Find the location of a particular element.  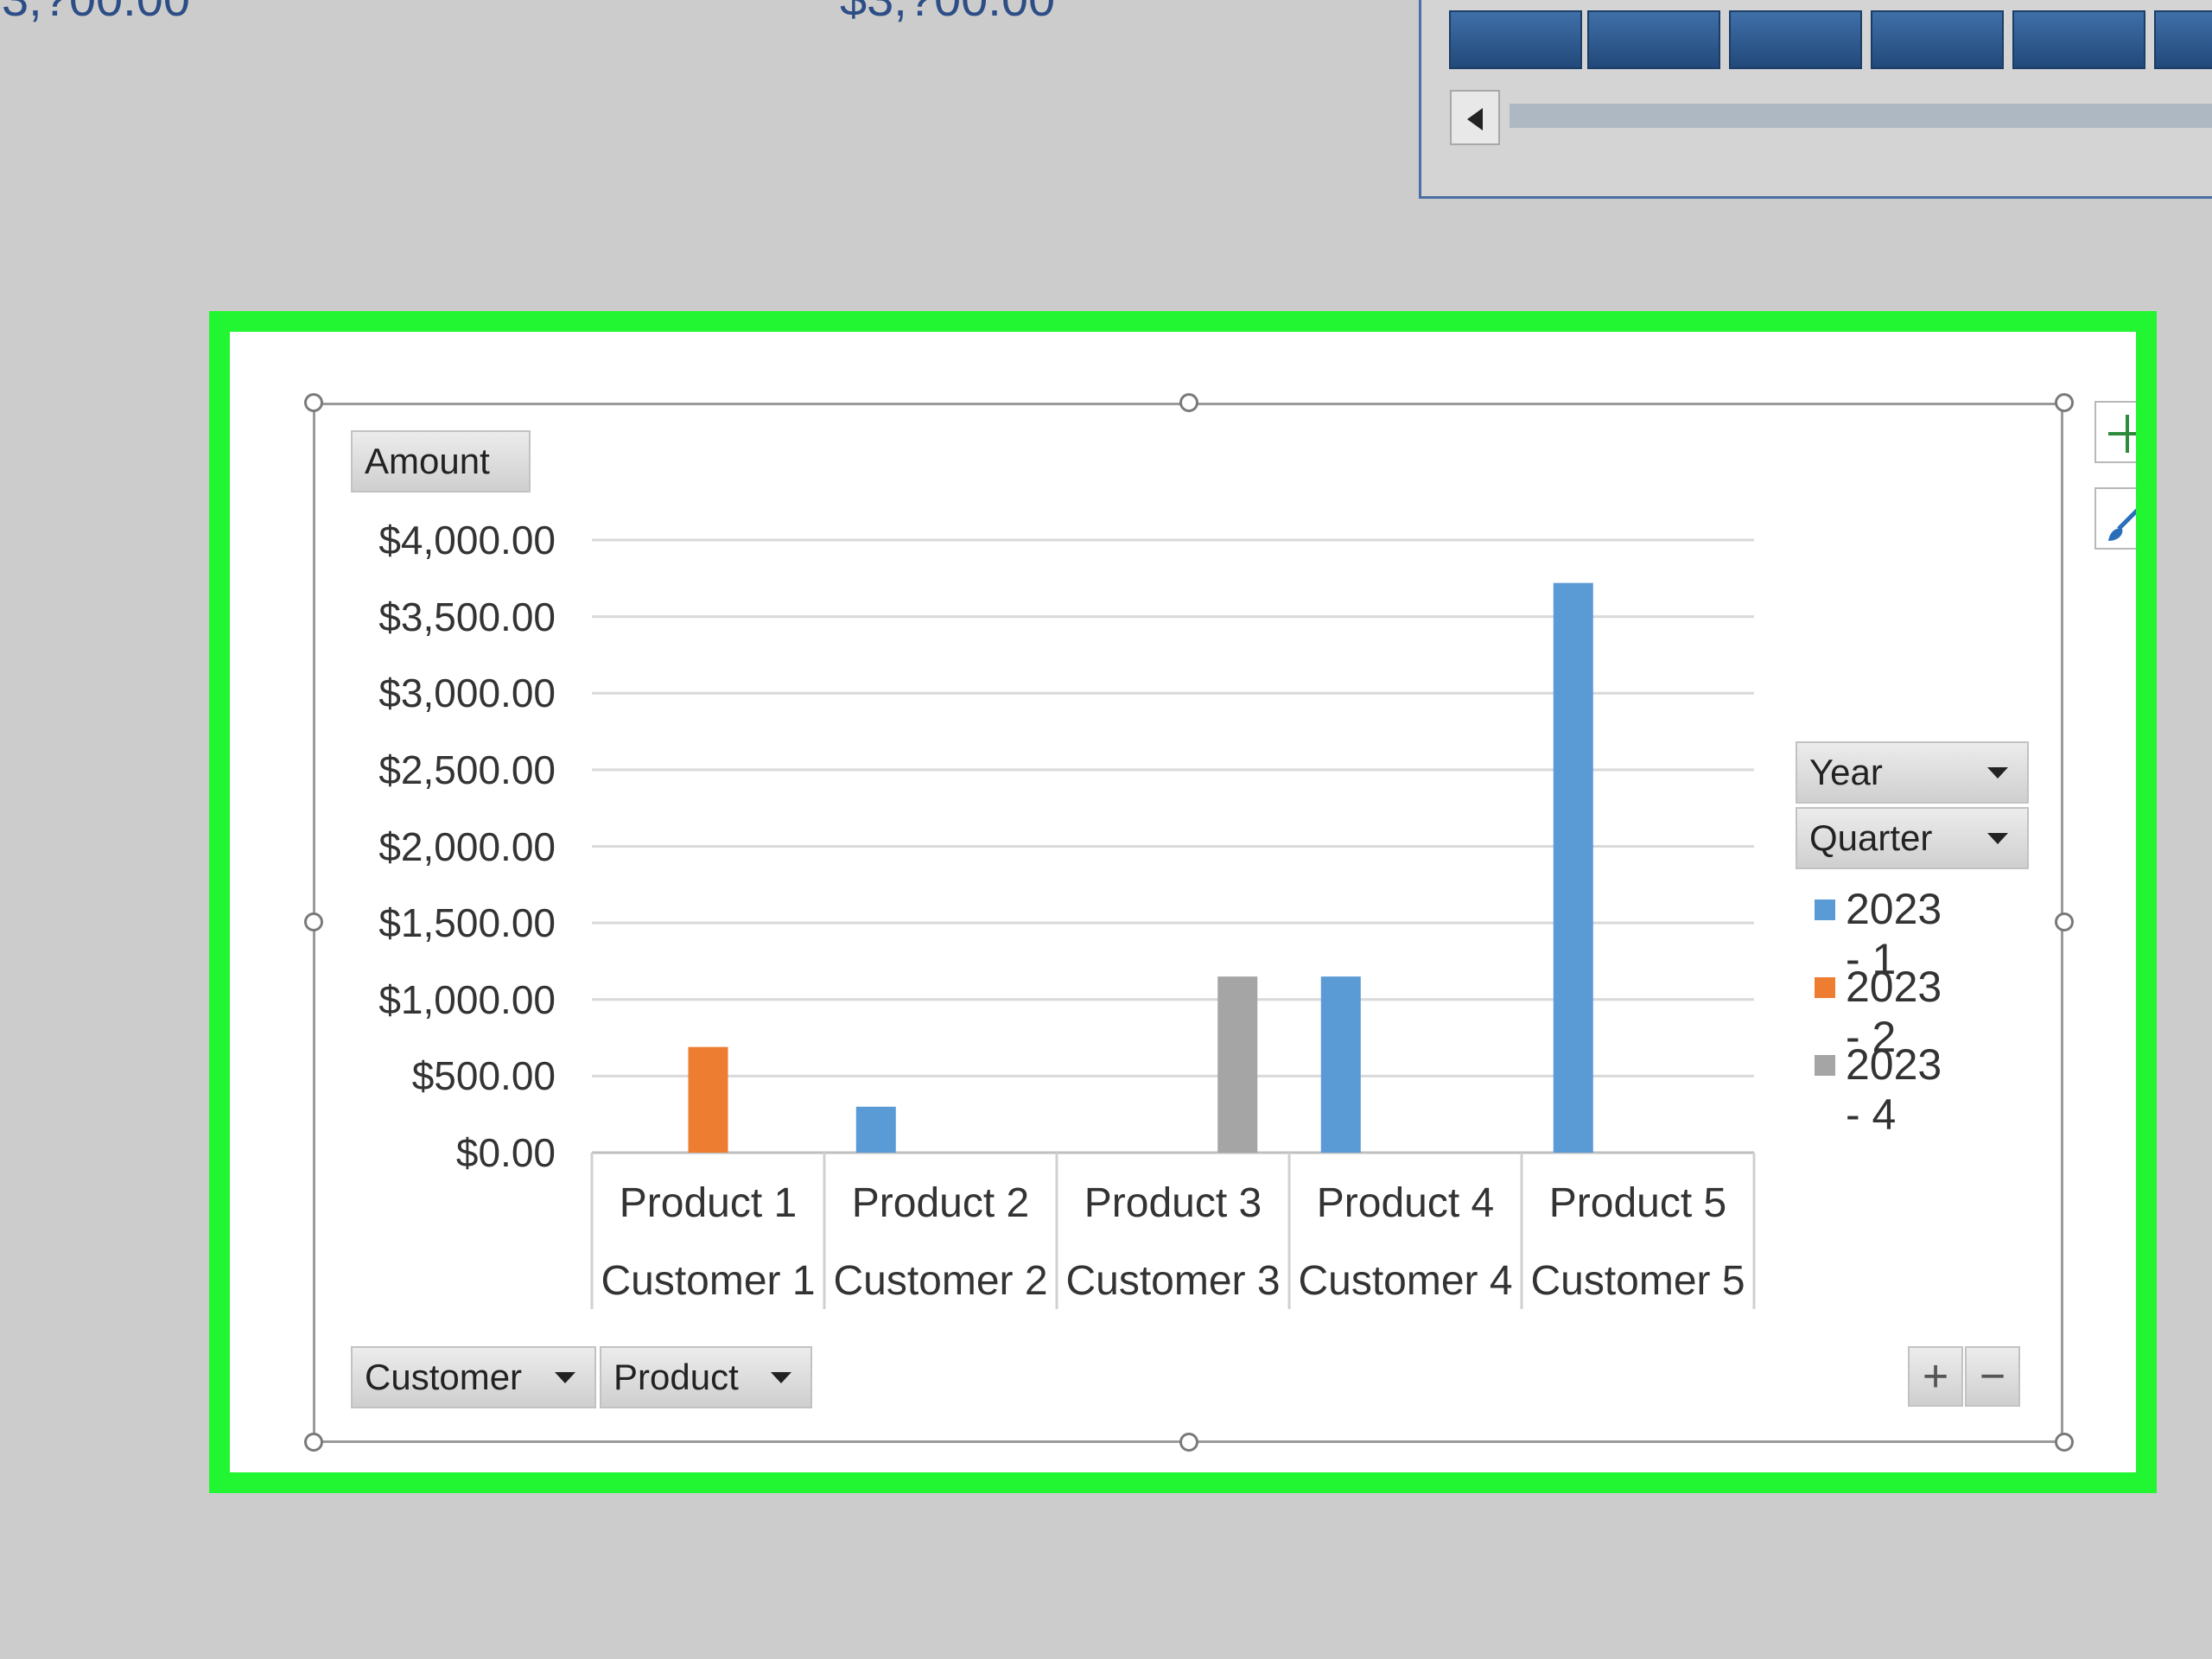

category-label-customer: Customer 4 is located at coordinates (1405, 1281).